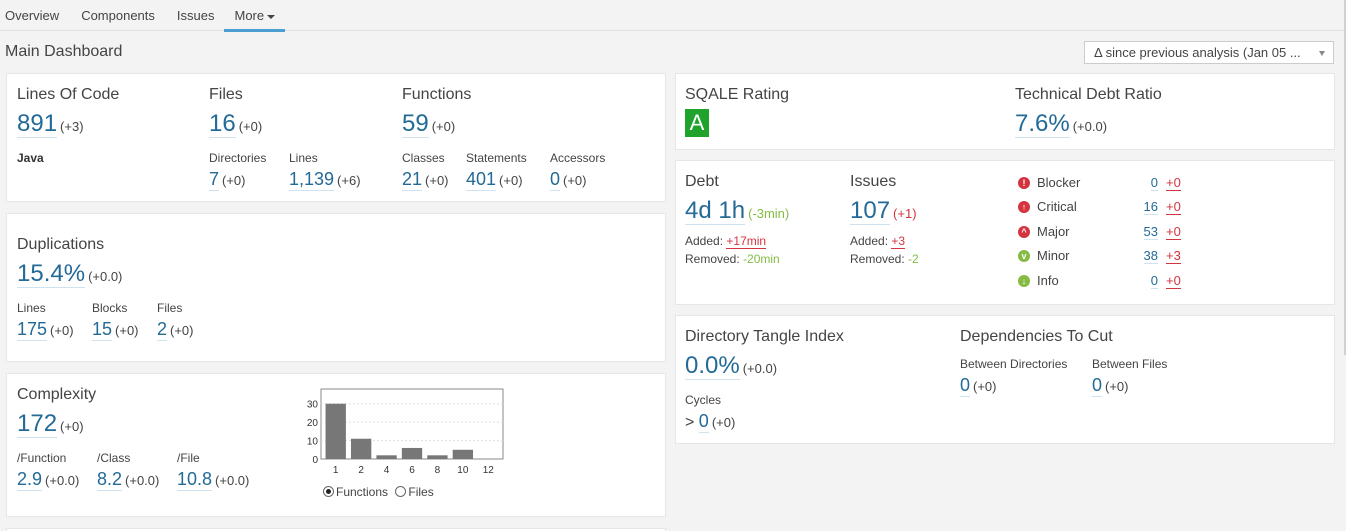 The height and width of the screenshot is (531, 1346). Describe the element at coordinates (1097, 386) in the screenshot. I see `between-files-value: 0` at that location.